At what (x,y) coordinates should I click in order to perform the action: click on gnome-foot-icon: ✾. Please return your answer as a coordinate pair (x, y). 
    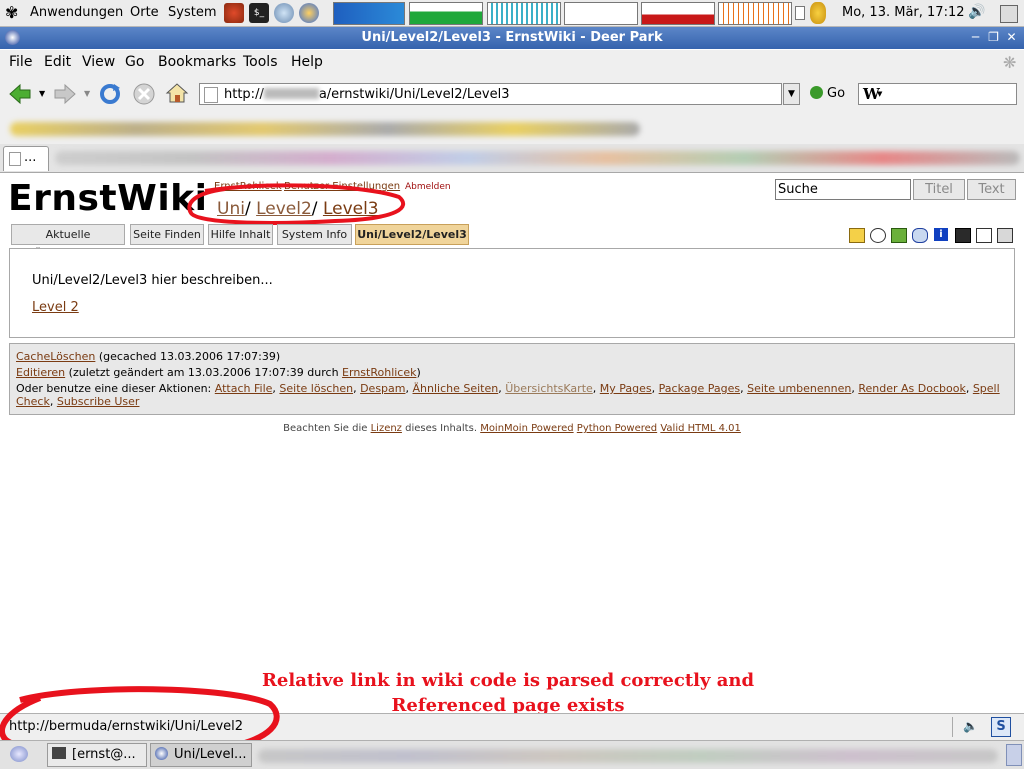
    Looking at the image, I should click on (11, 12).